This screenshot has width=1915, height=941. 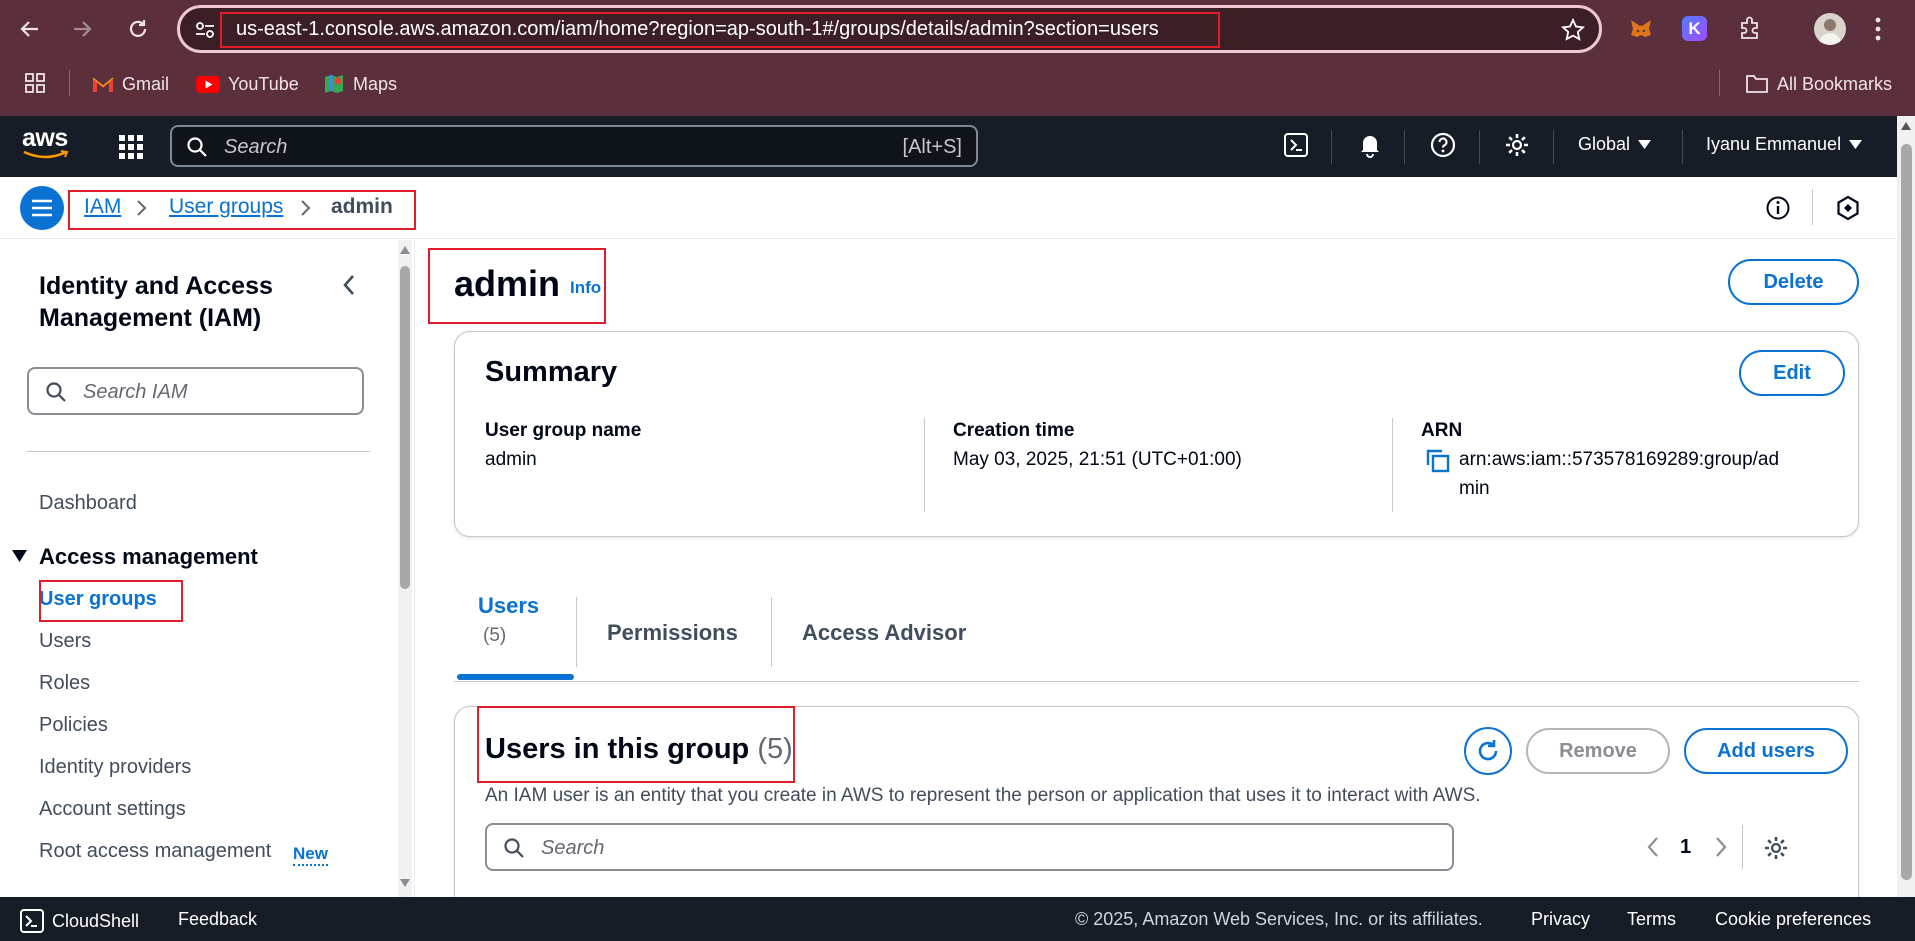 I want to click on terms-link: Terms, so click(x=1651, y=919).